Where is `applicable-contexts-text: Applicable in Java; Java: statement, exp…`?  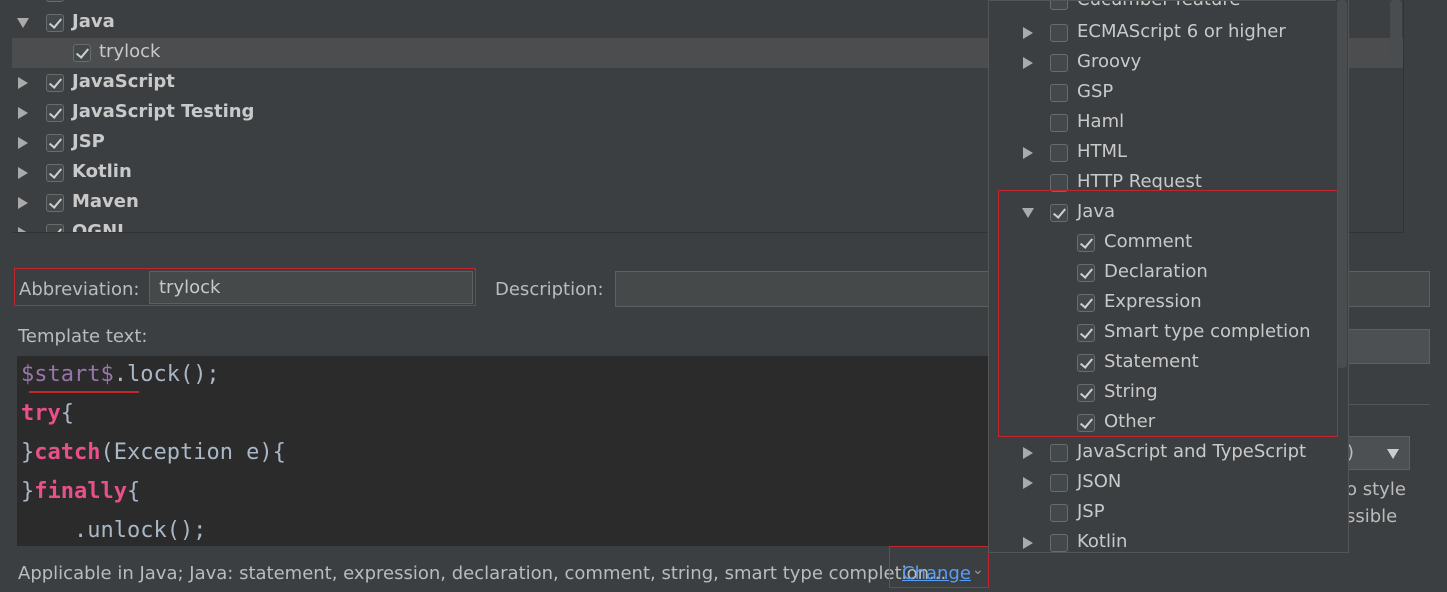
applicable-contexts-text: Applicable in Java; Java: statement, exp… is located at coordinates (482, 573).